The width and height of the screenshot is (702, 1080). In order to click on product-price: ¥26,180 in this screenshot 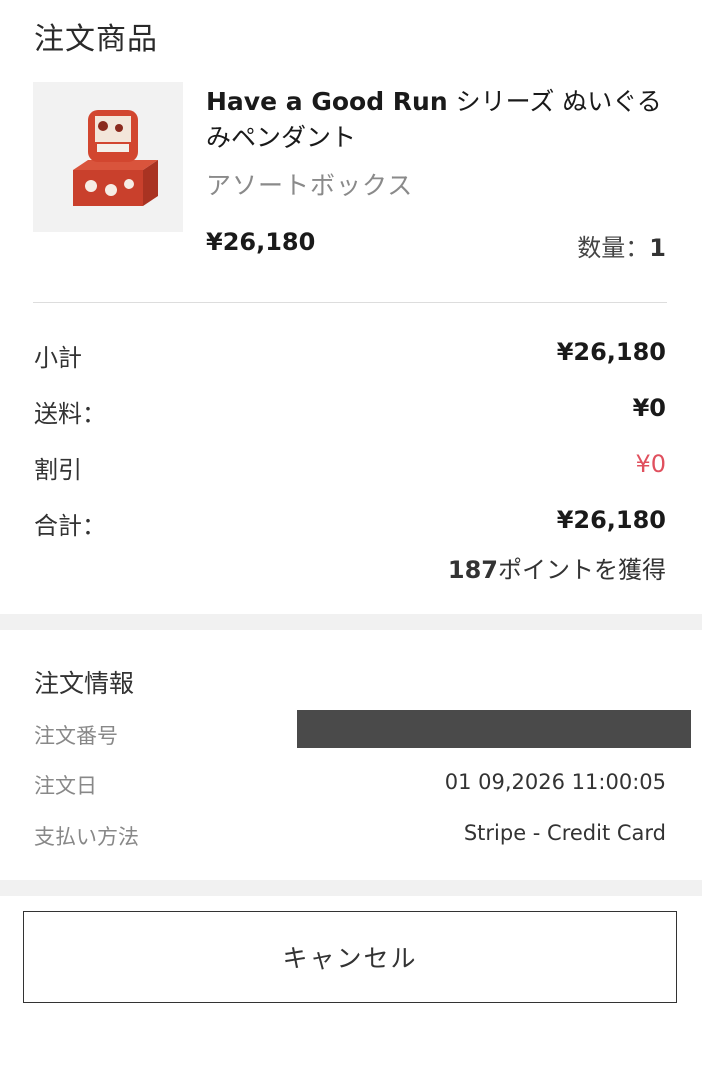, I will do `click(261, 242)`.